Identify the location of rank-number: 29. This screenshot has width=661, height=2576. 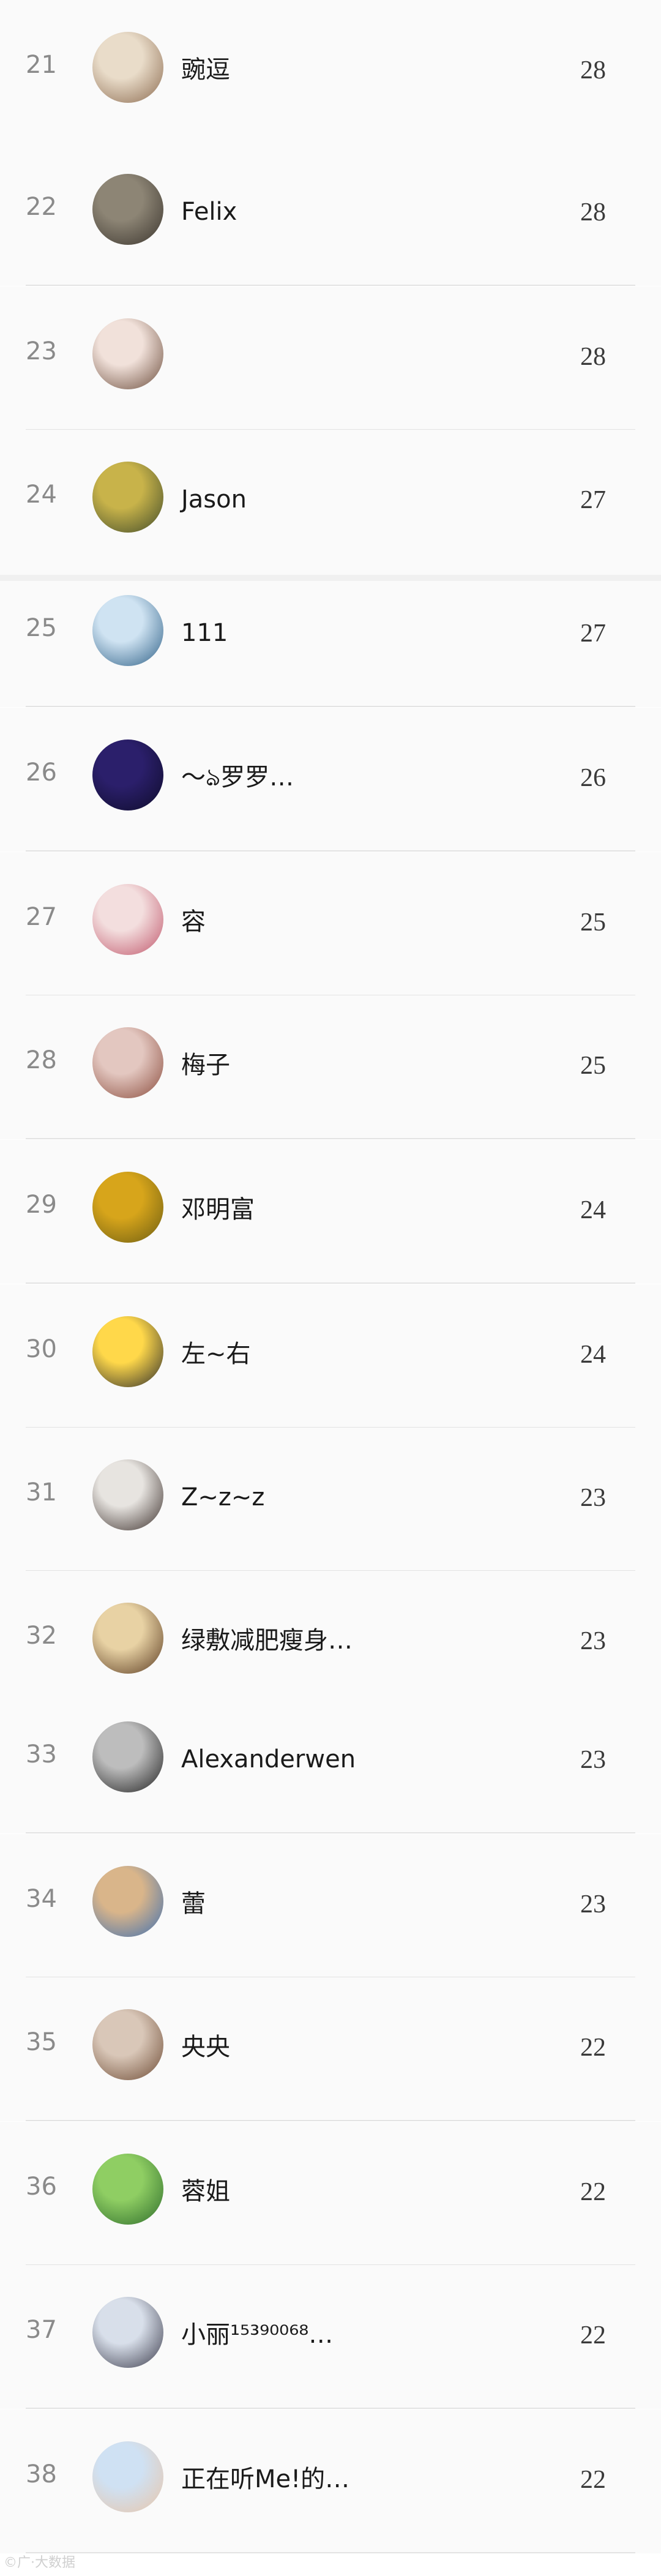
(41, 1205).